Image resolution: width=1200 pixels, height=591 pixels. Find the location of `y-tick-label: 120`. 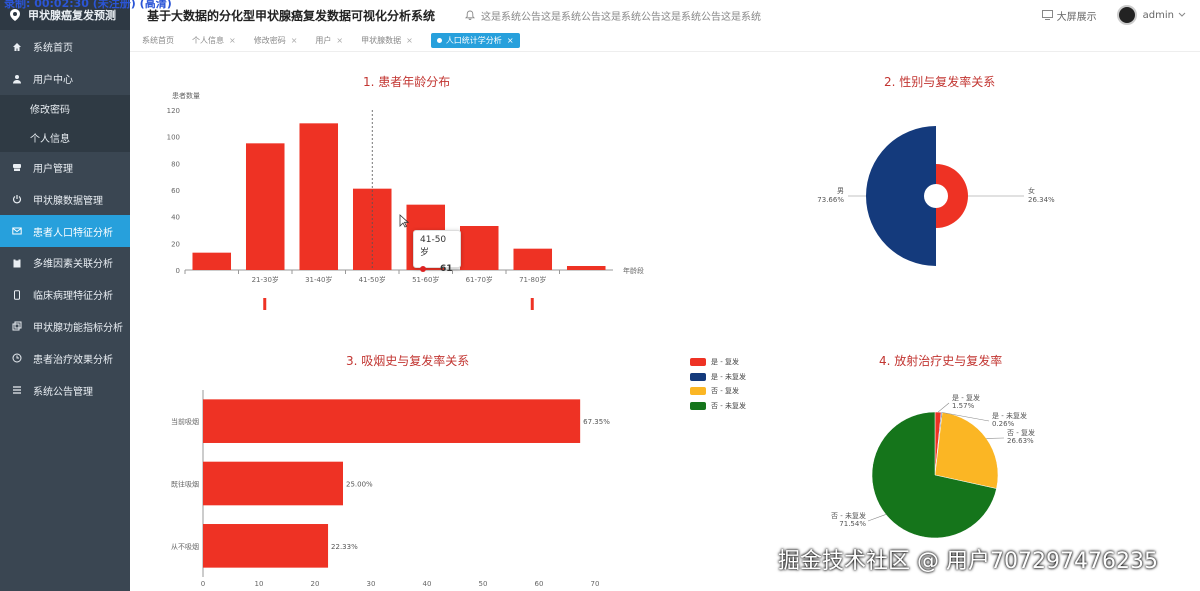

y-tick-label: 120 is located at coordinates (173, 111).